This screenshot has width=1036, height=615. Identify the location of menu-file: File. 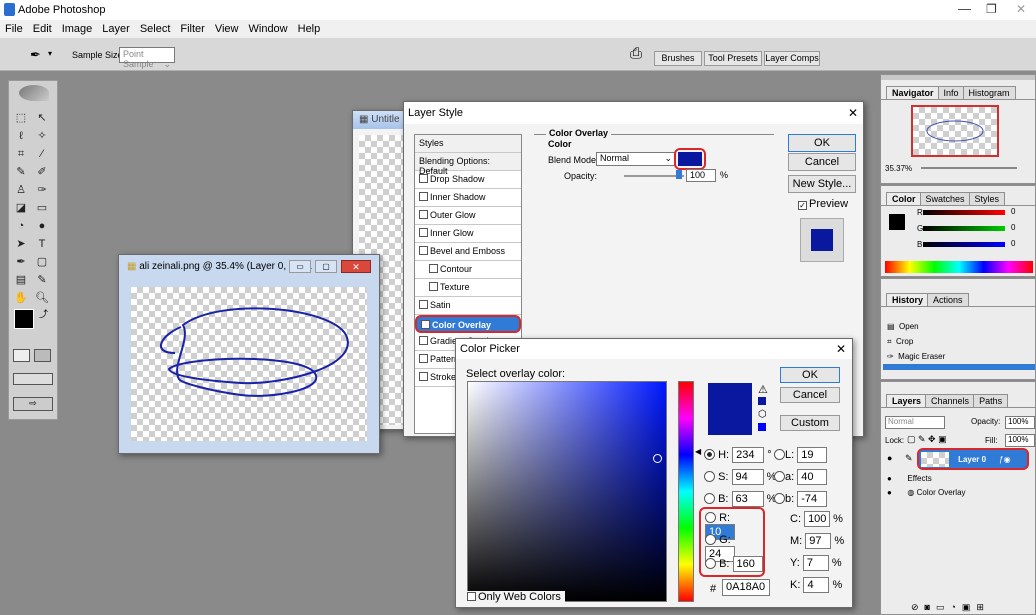
(14, 27).